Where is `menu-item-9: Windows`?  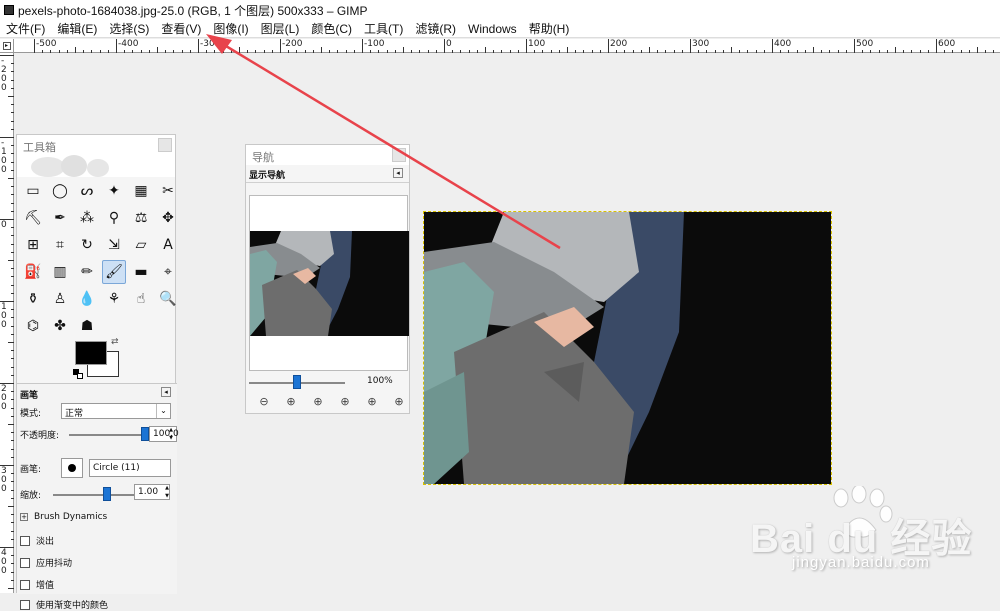 menu-item-9: Windows is located at coordinates (492, 29).